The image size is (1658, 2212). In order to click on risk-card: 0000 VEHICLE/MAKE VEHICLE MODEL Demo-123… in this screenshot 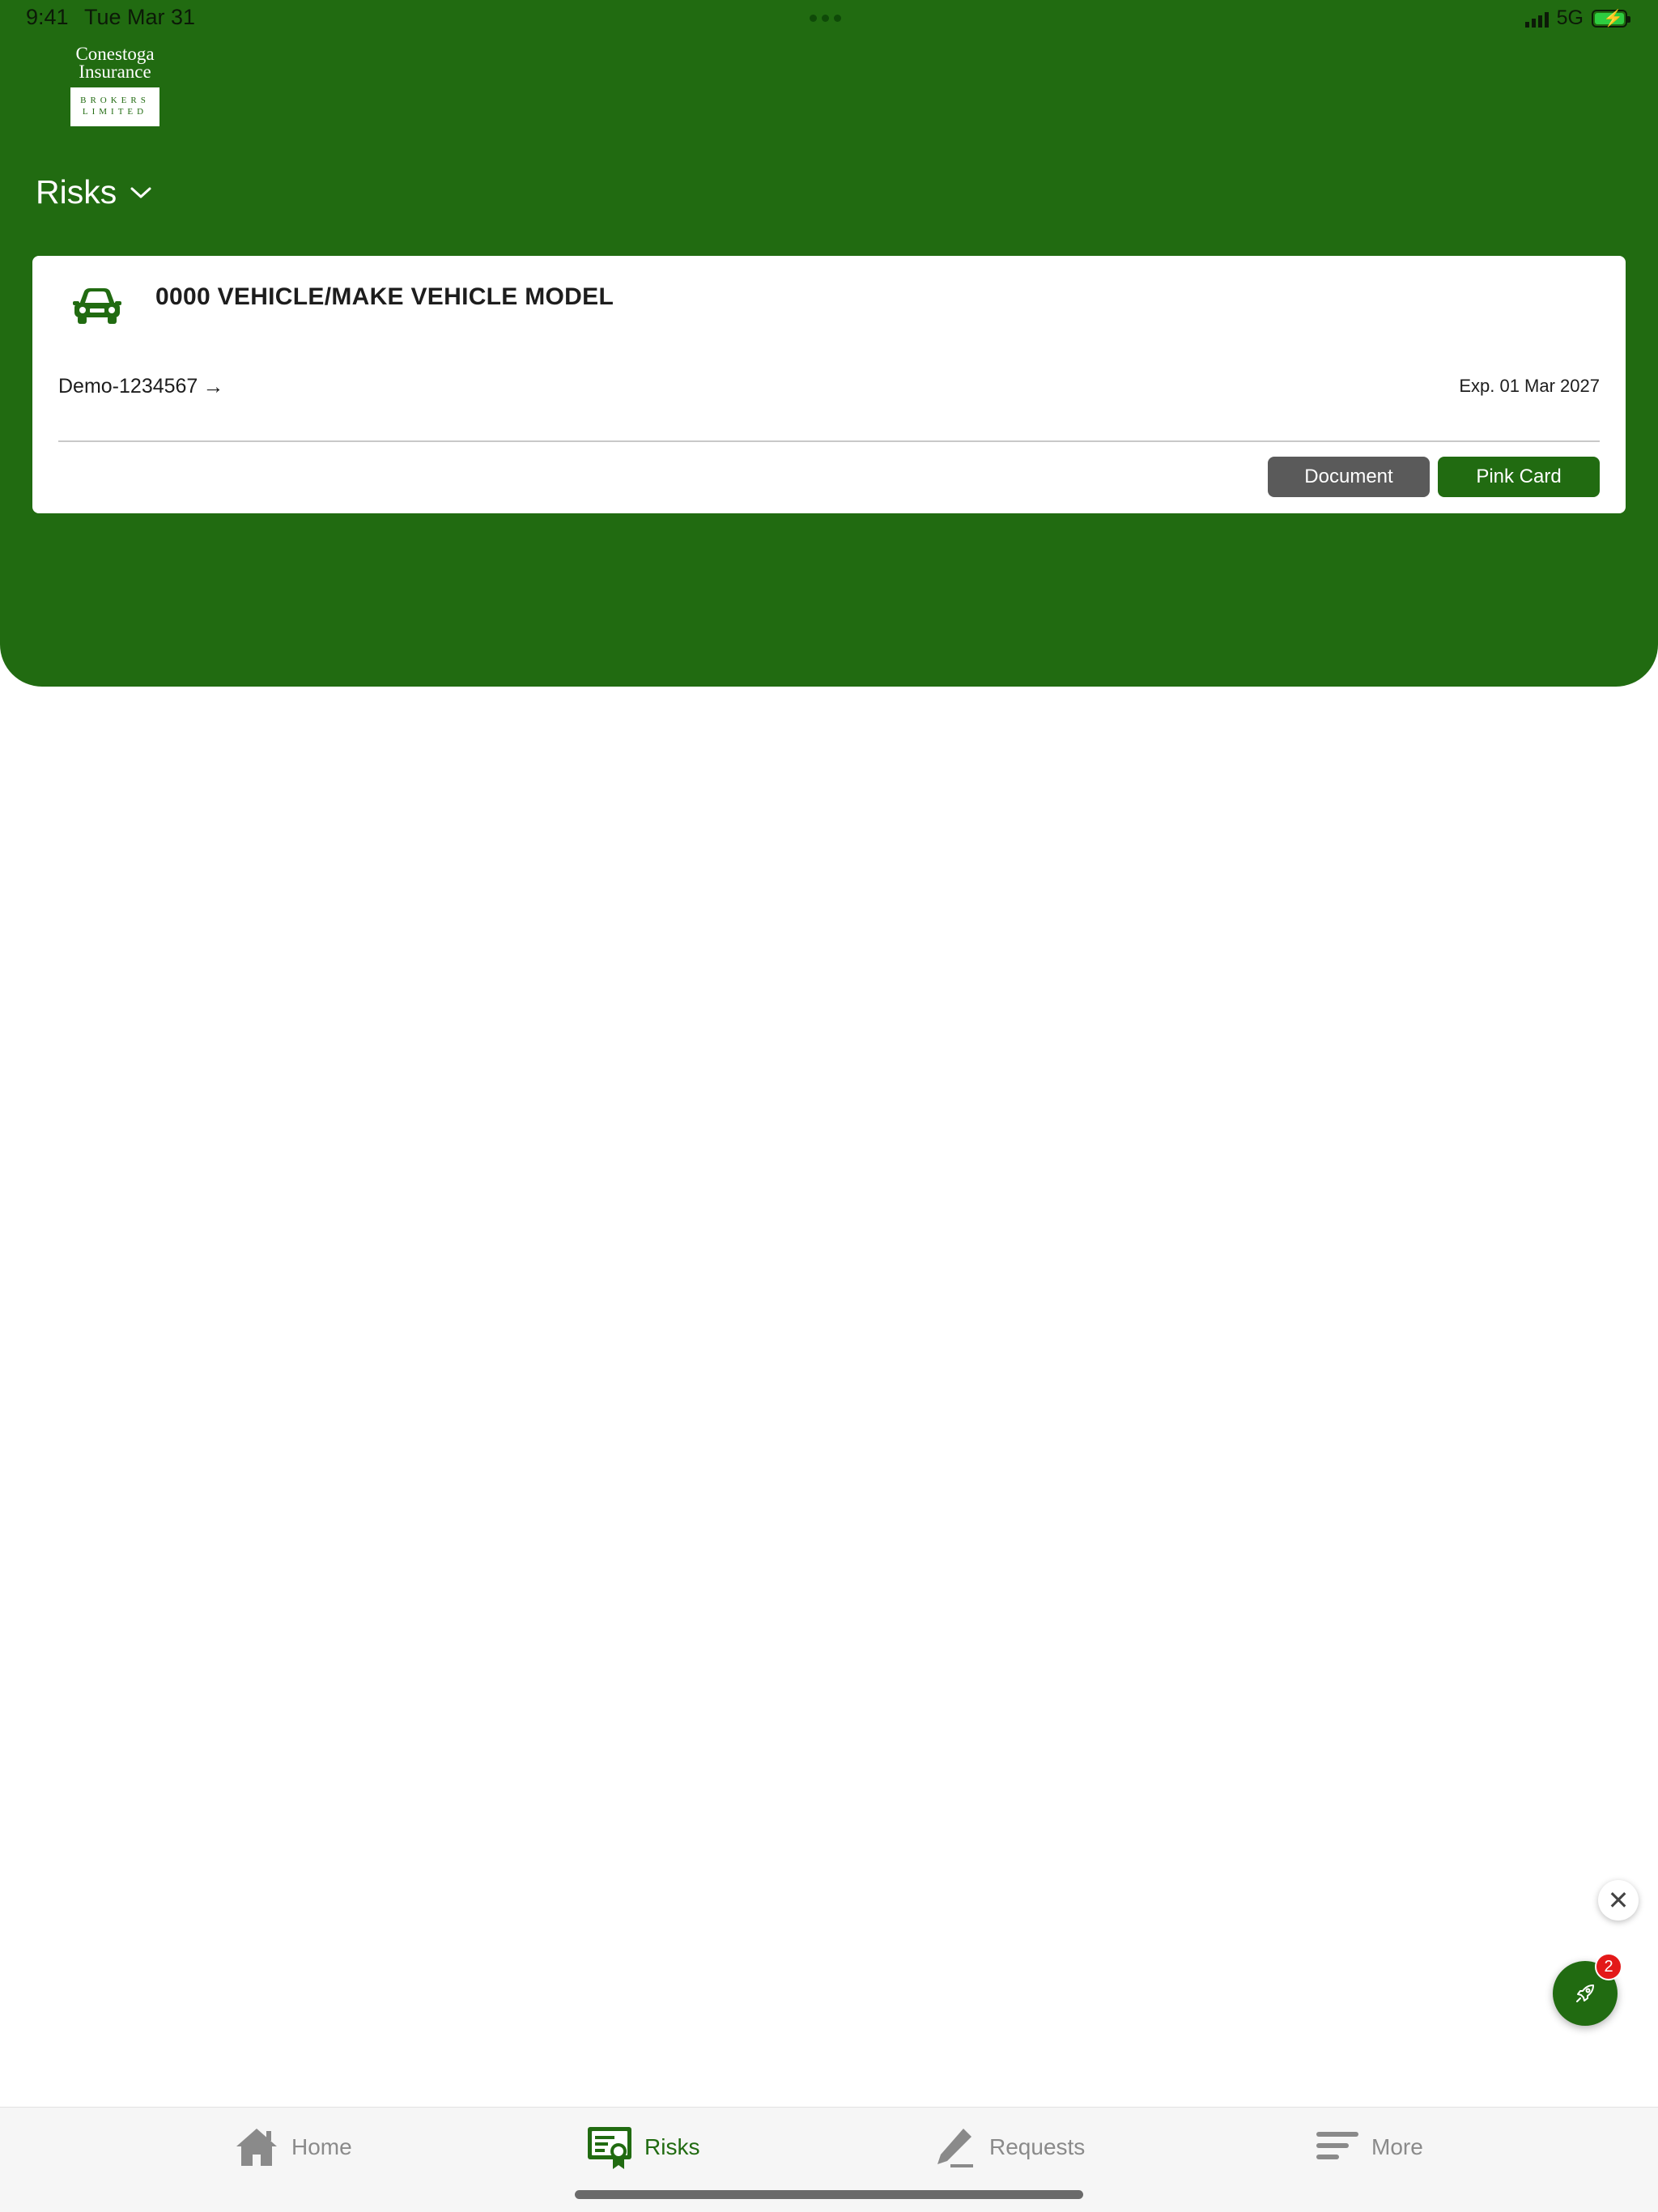, I will do `click(829, 385)`.